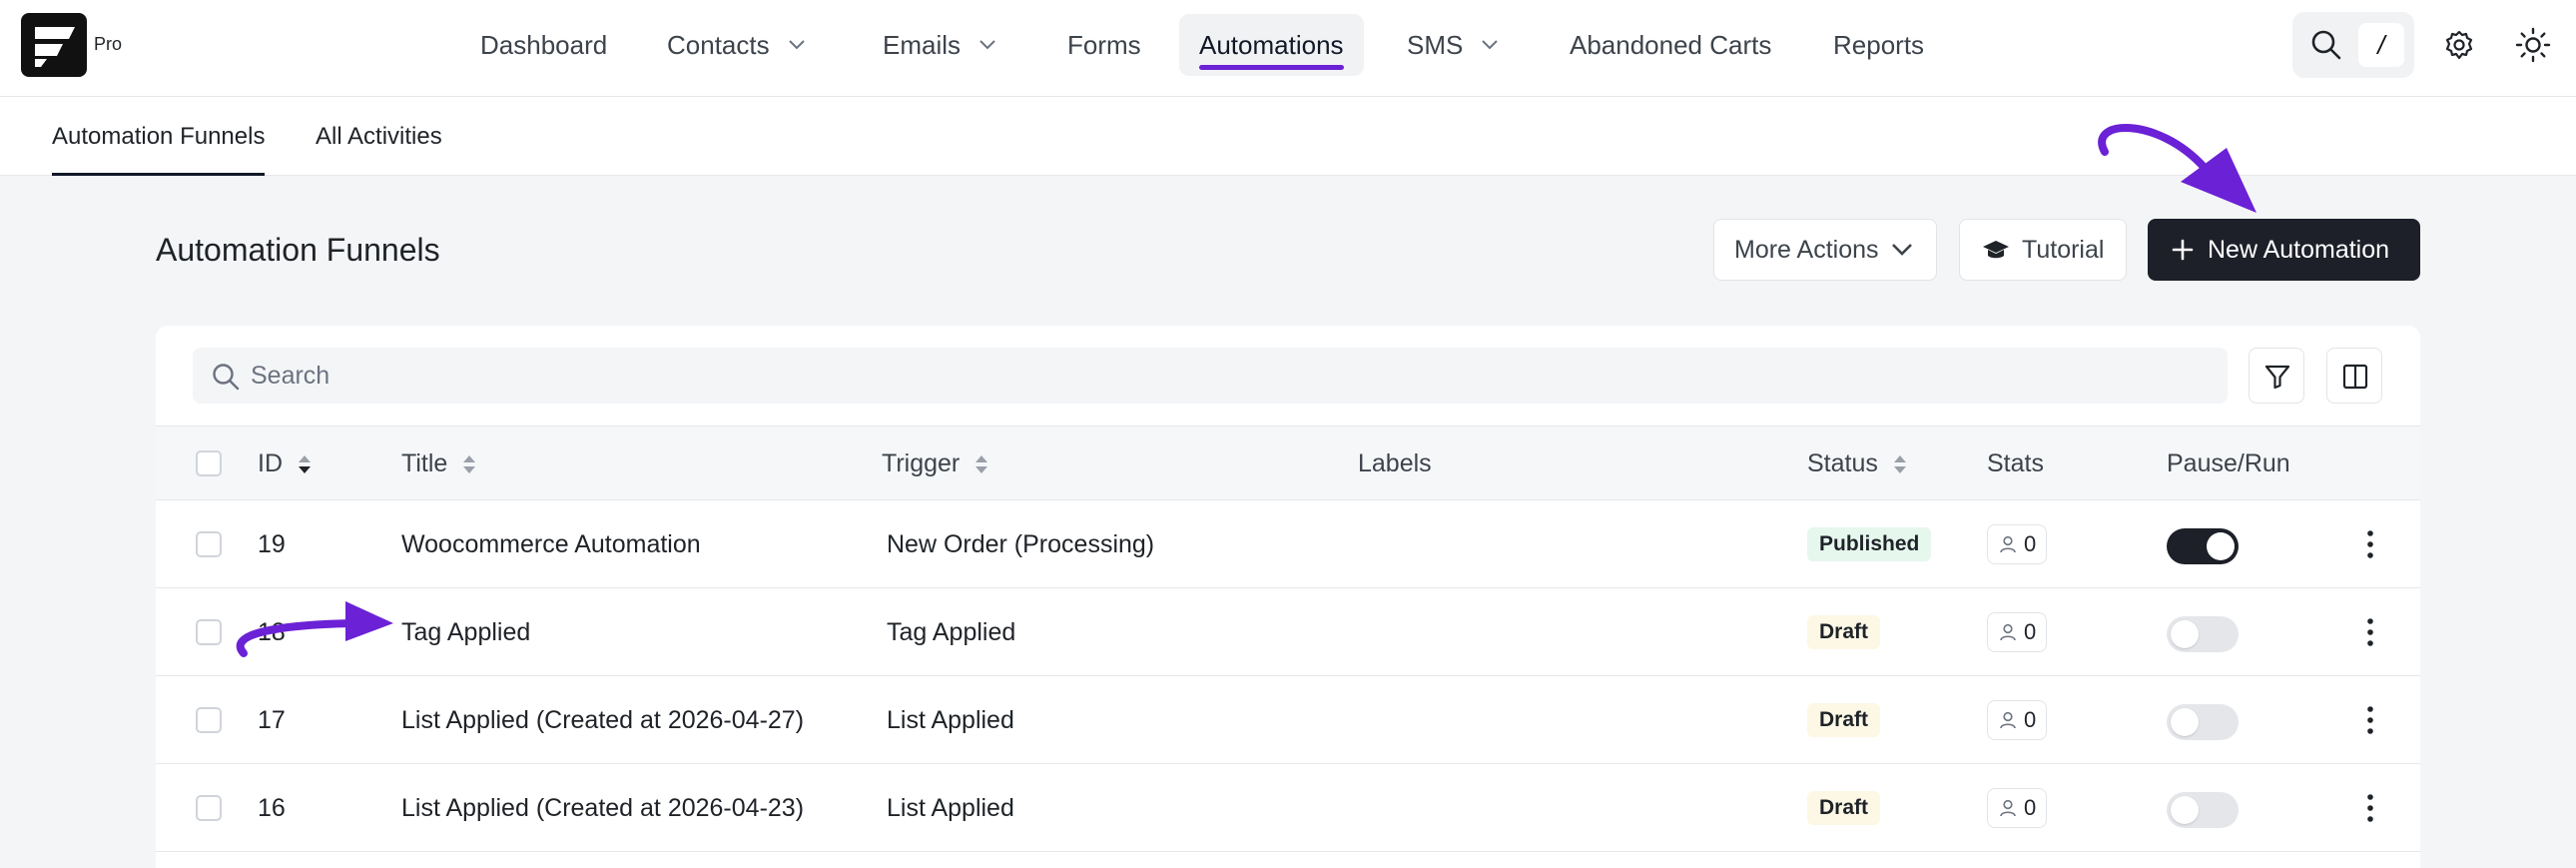  I want to click on columns-icon, so click(2355, 377).